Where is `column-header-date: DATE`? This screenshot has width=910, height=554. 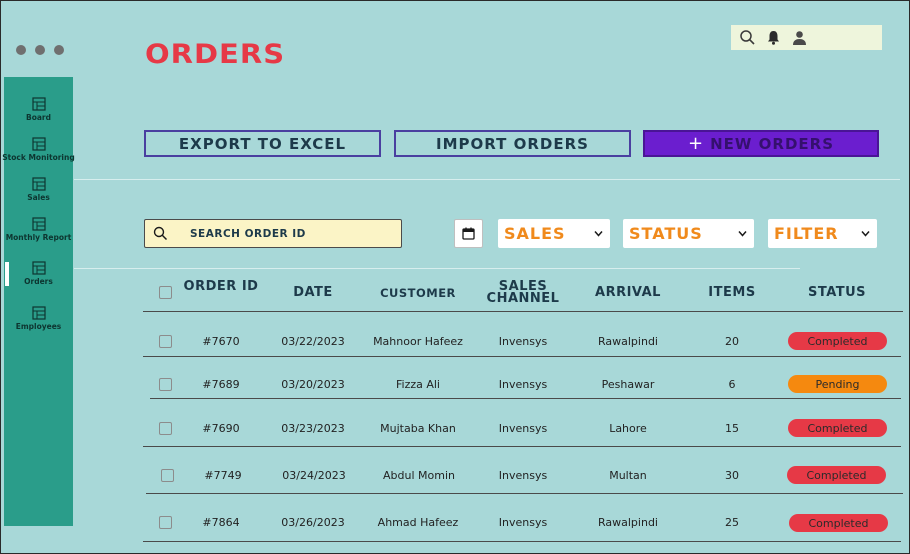 column-header-date: DATE is located at coordinates (313, 292).